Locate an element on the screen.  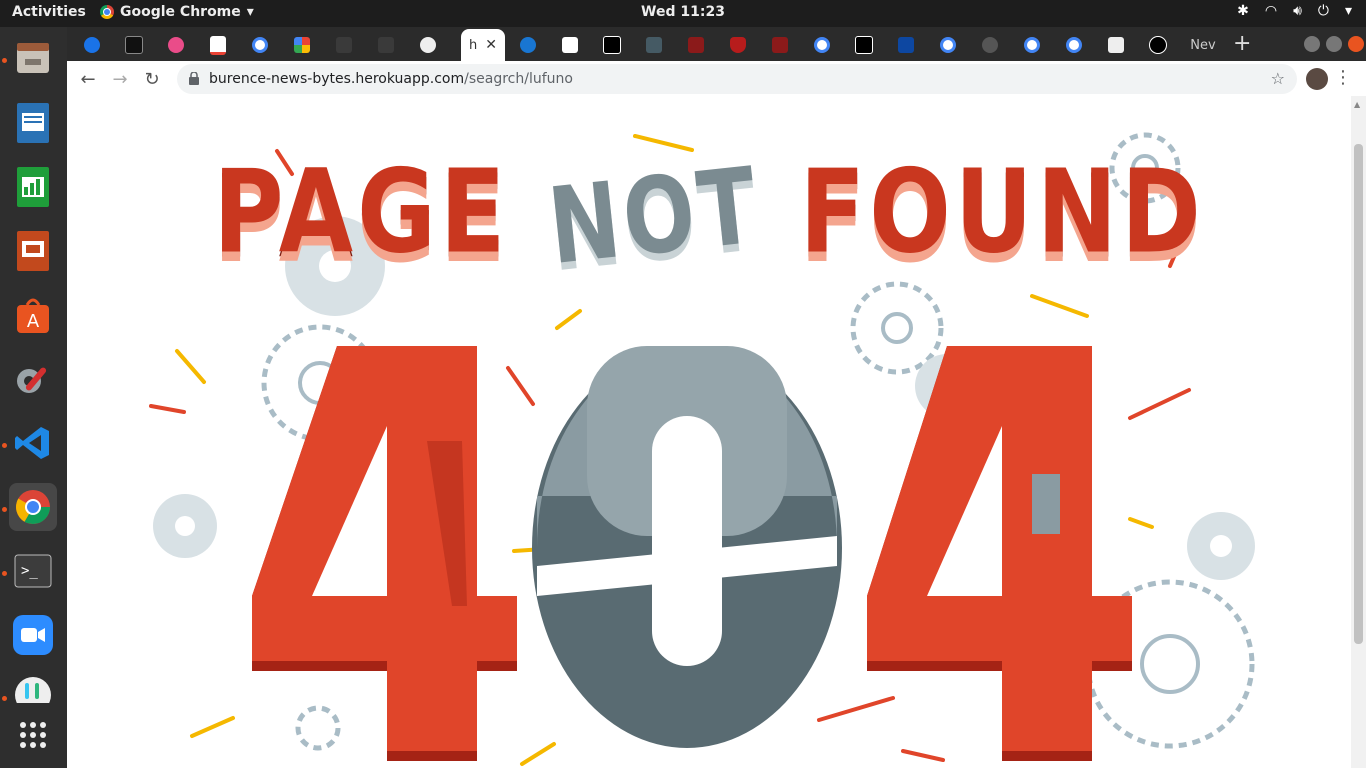
digit-four-right is located at coordinates (999, 553).